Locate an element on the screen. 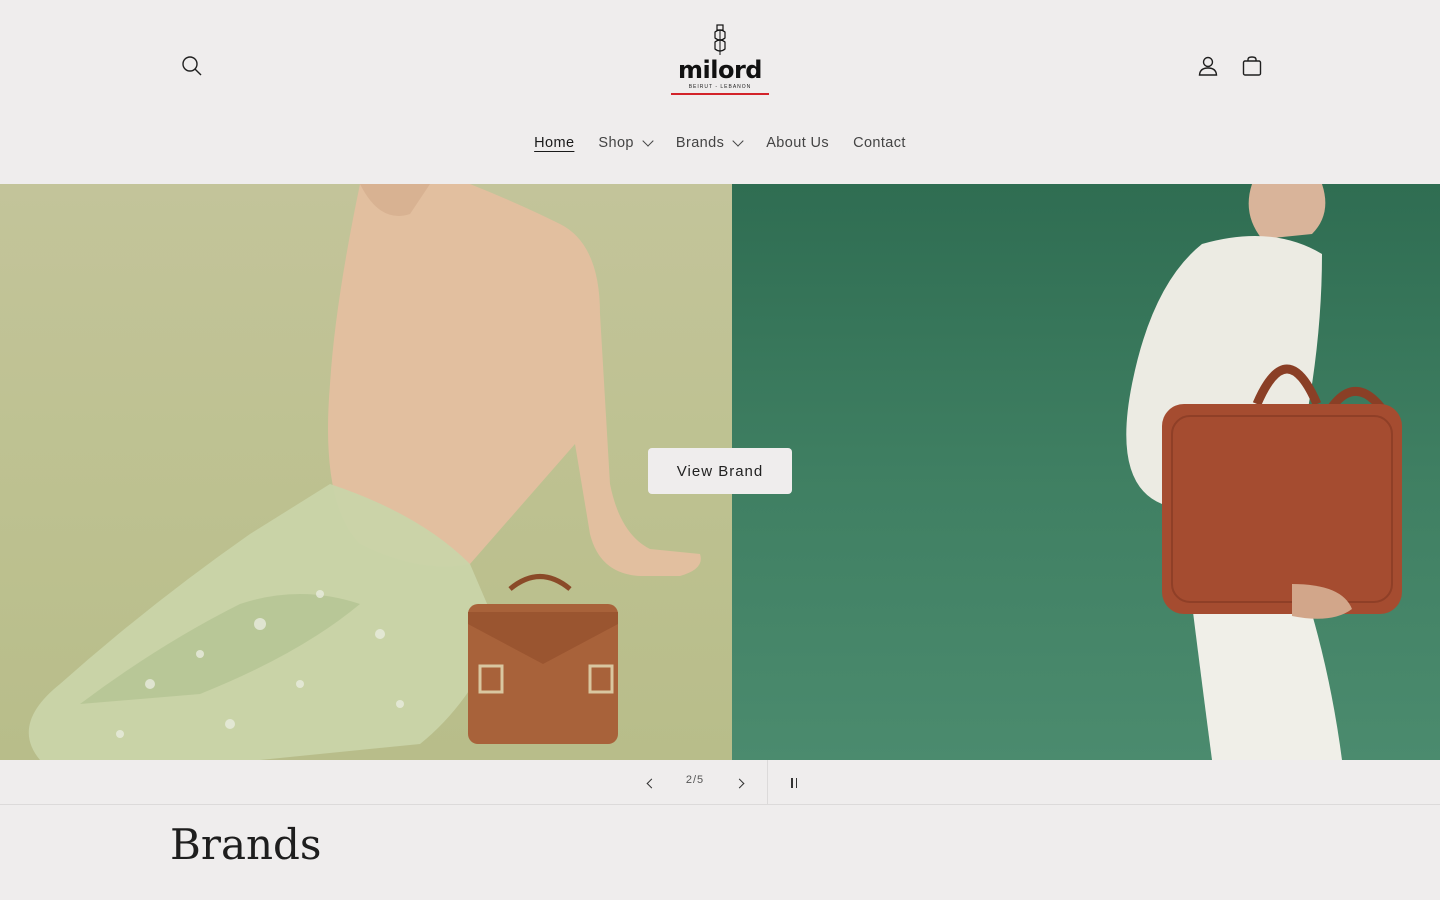 This screenshot has width=1440, height=900. nav-item-home: Home is located at coordinates (554, 143).